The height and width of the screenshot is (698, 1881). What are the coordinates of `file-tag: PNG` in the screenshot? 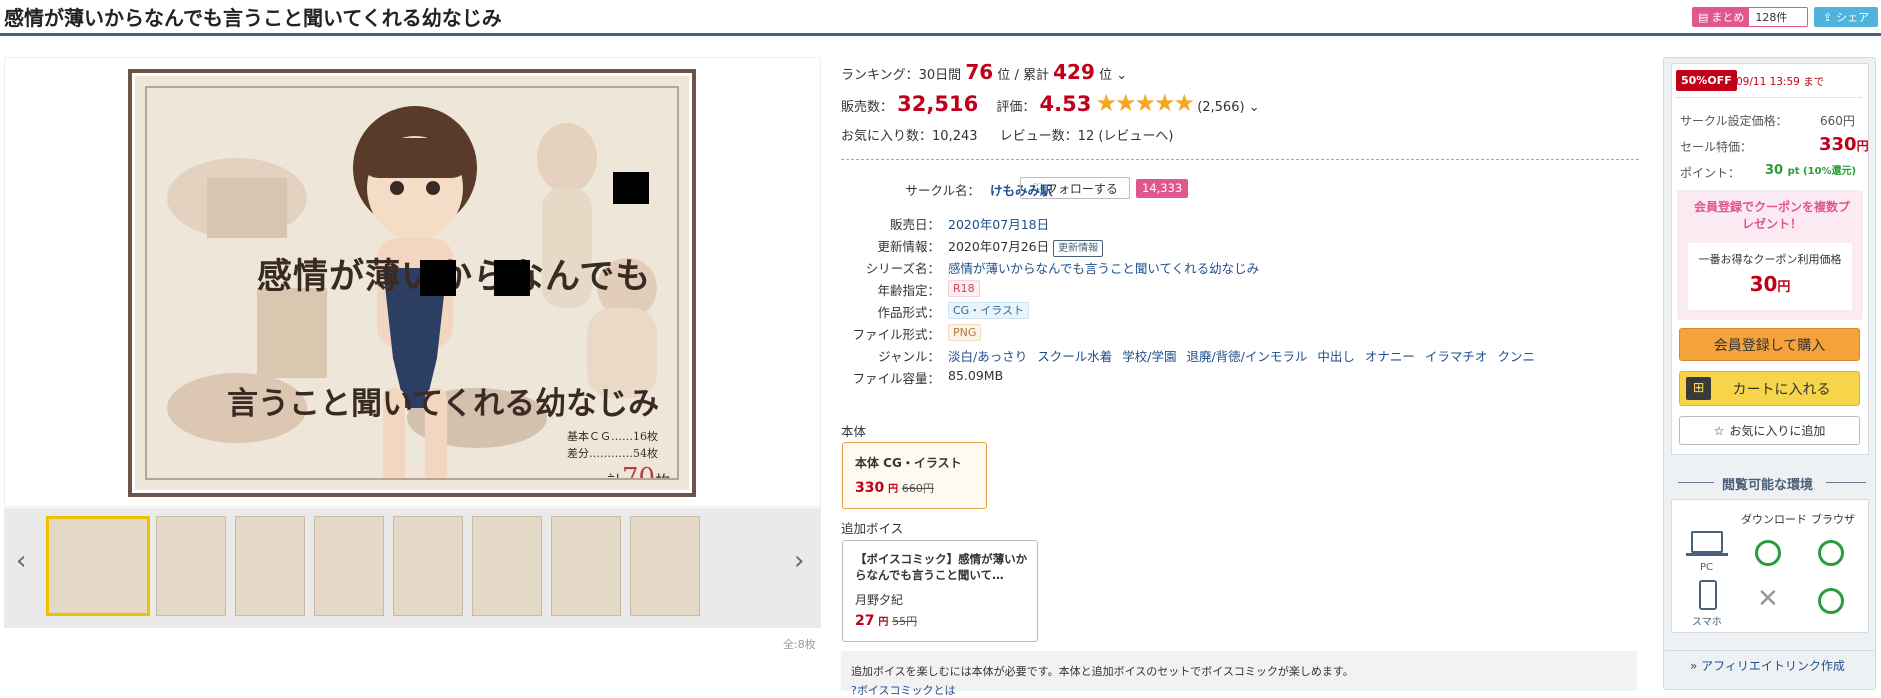 It's located at (965, 332).